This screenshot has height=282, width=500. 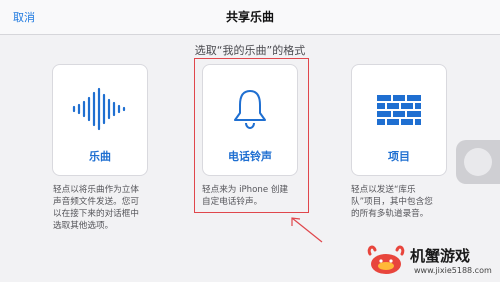 What do you see at coordinates (96, 208) in the screenshot?
I see `song-option-description: 轻点以将乐曲作为立体 声音频文件发送。您可 以在接下来的对话框中 选取其他选项。` at bounding box center [96, 208].